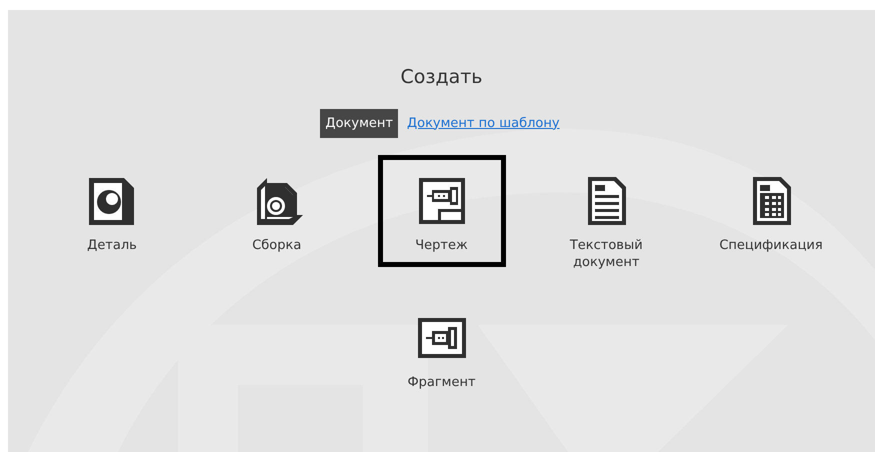 The width and height of the screenshot is (875, 452). Describe the element at coordinates (441, 77) in the screenshot. I see `dialog-title: Создать` at that location.